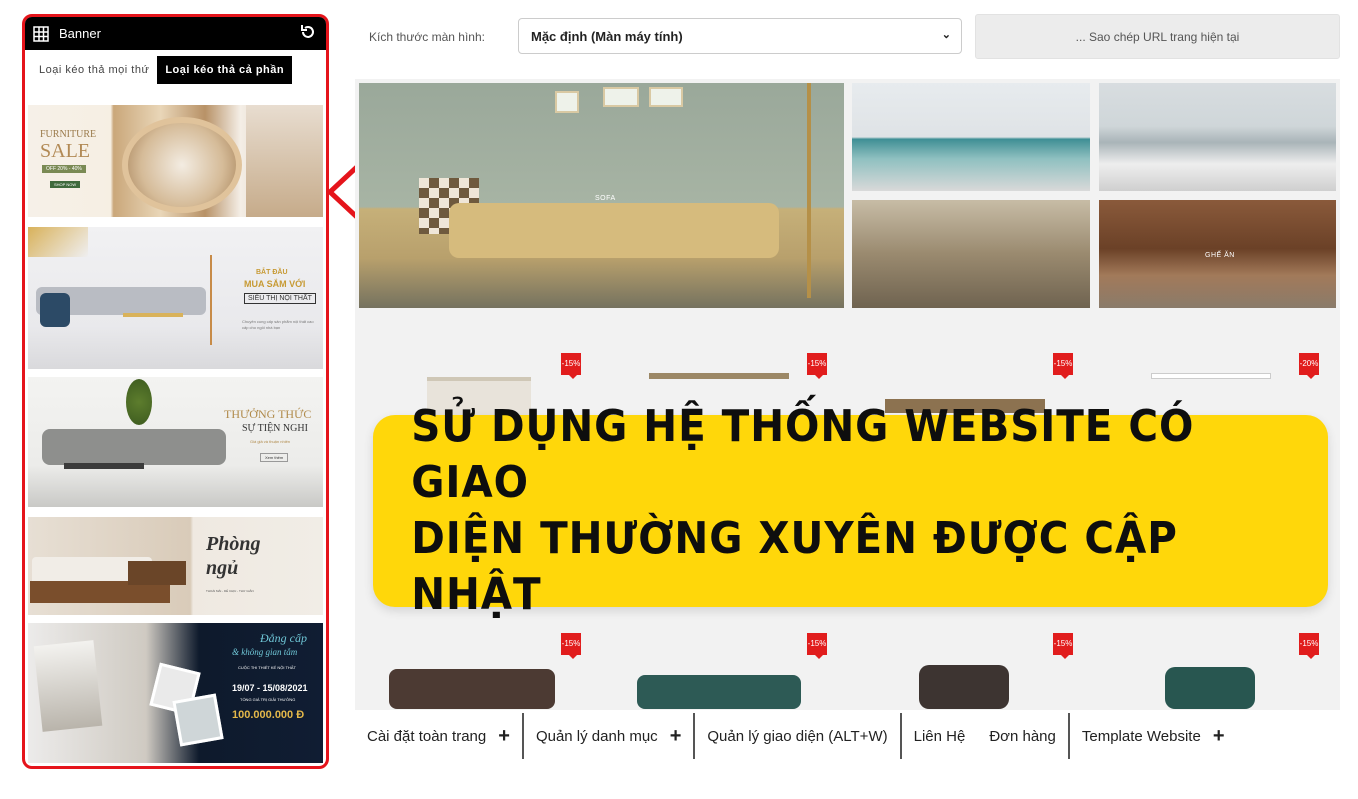 The height and width of the screenshot is (799, 1358). I want to click on menu-label: Liên Hệ, so click(939, 736).